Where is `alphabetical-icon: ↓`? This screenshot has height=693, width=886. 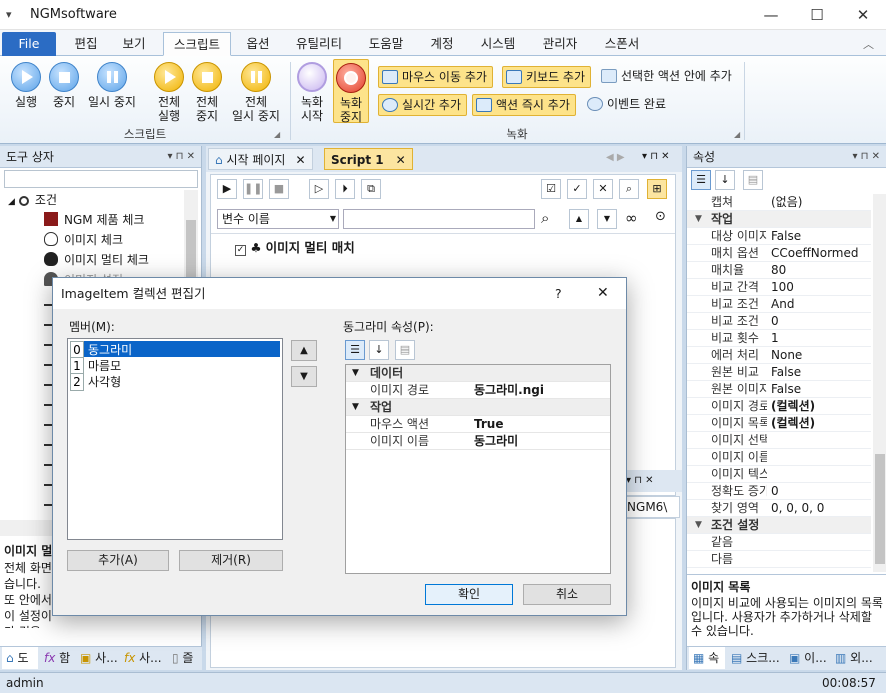
alphabetical-icon: ↓ is located at coordinates (725, 180).